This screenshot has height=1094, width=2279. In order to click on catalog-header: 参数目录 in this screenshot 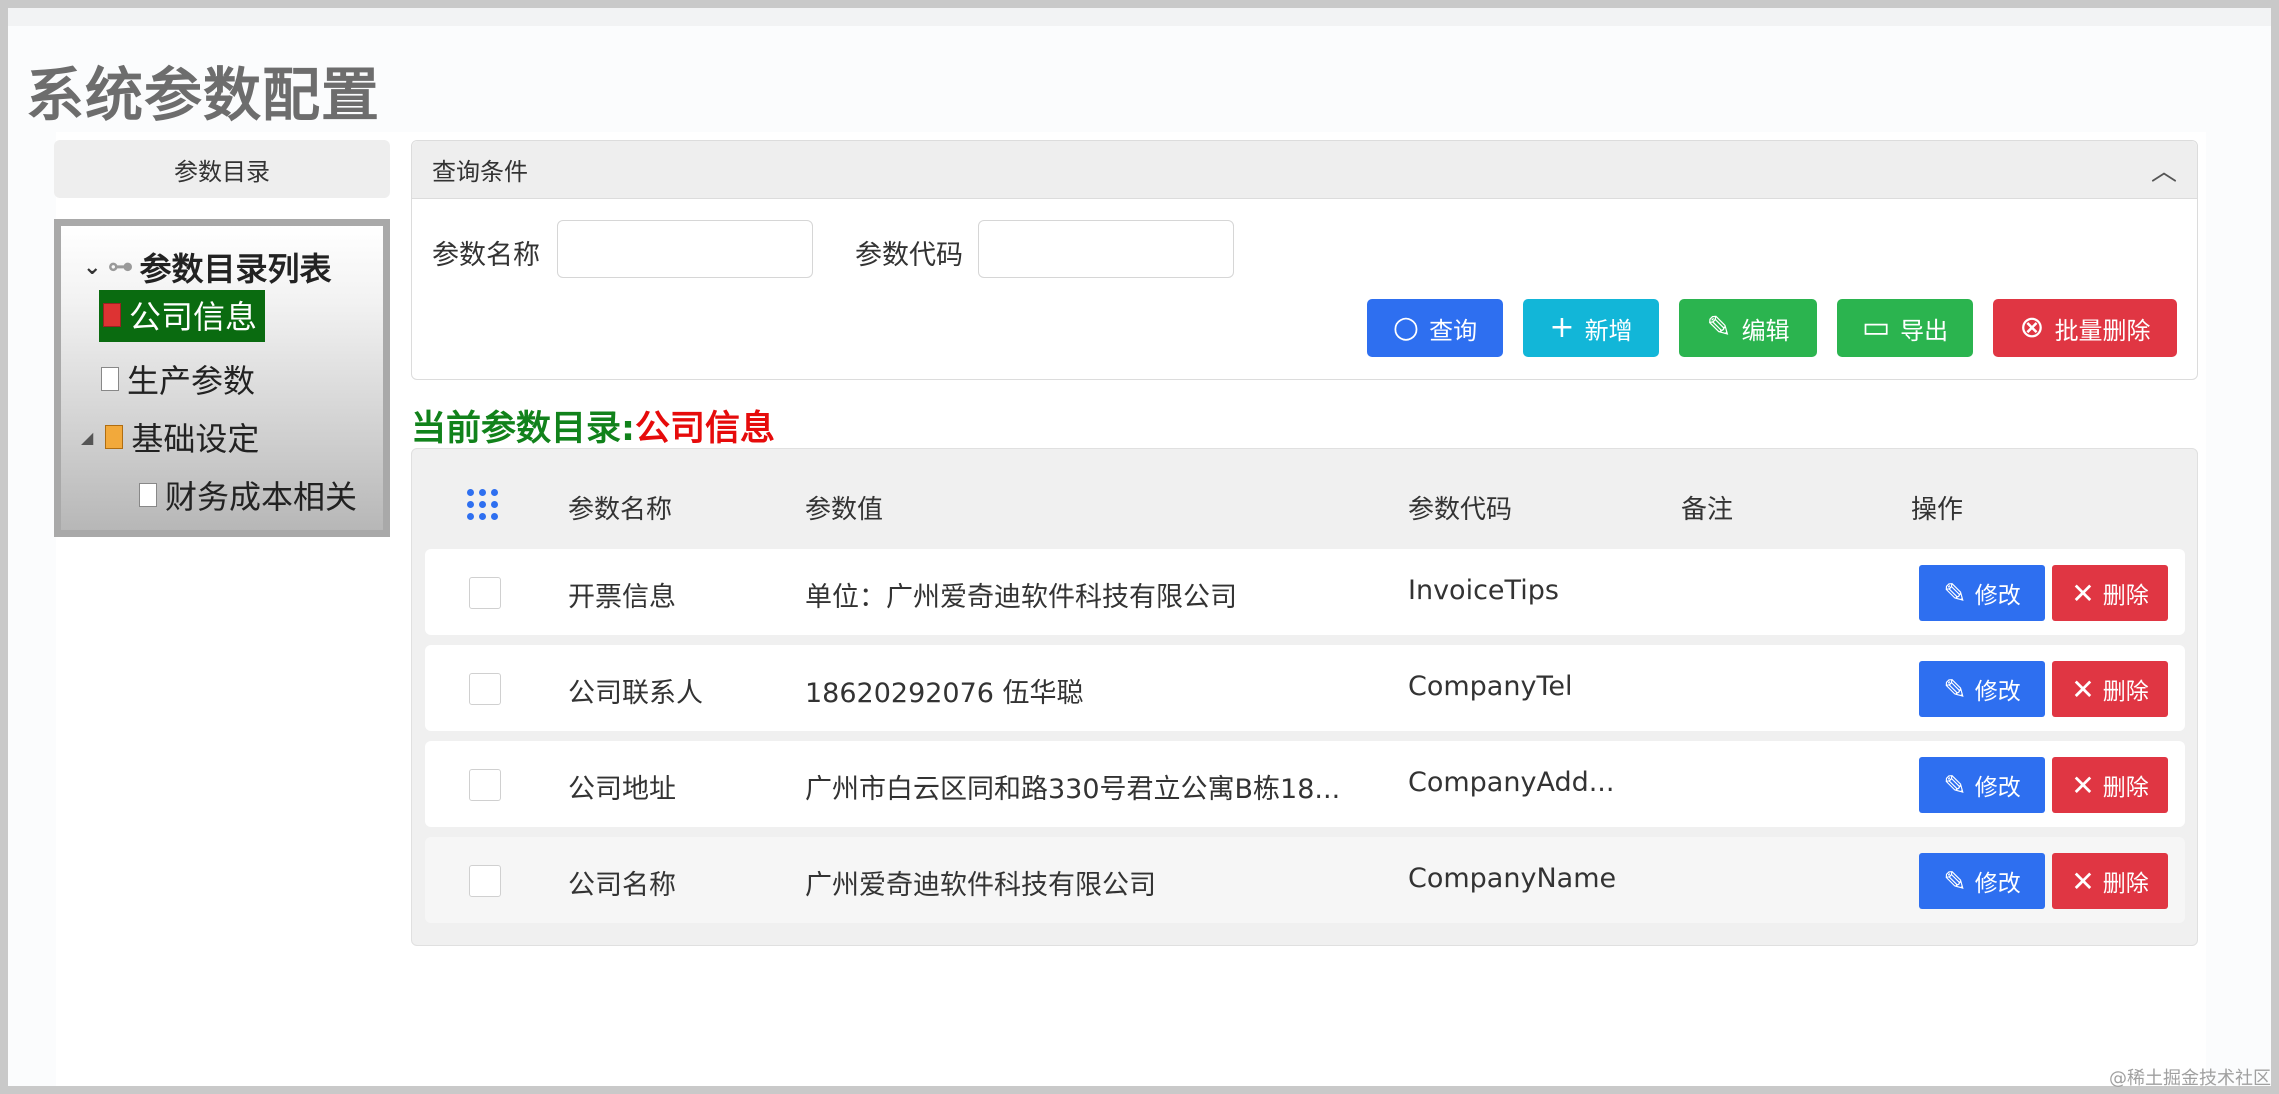, I will do `click(222, 169)`.